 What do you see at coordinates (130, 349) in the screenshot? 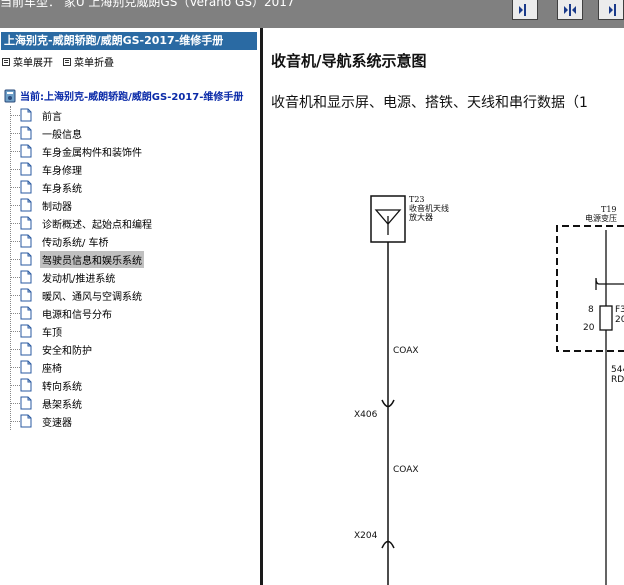
I see `tree-item: 安全和防护` at bounding box center [130, 349].